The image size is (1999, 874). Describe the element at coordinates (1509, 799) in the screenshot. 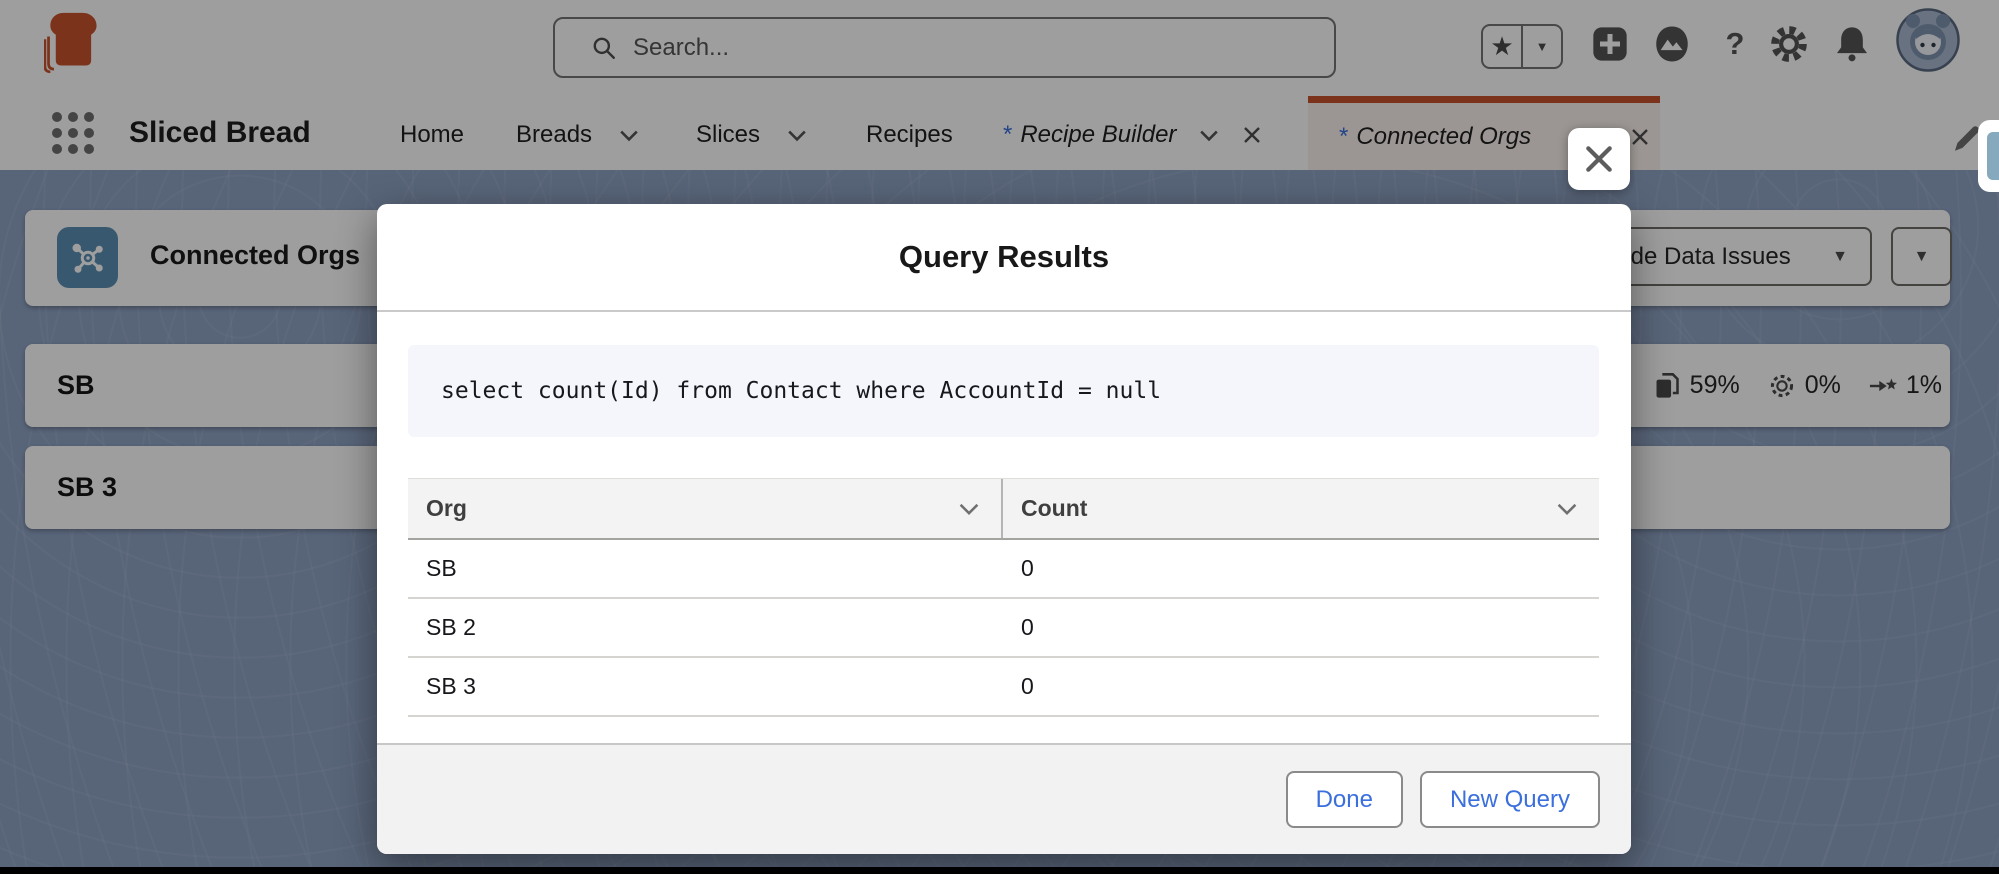

I see `new-query-button: New Query` at that location.